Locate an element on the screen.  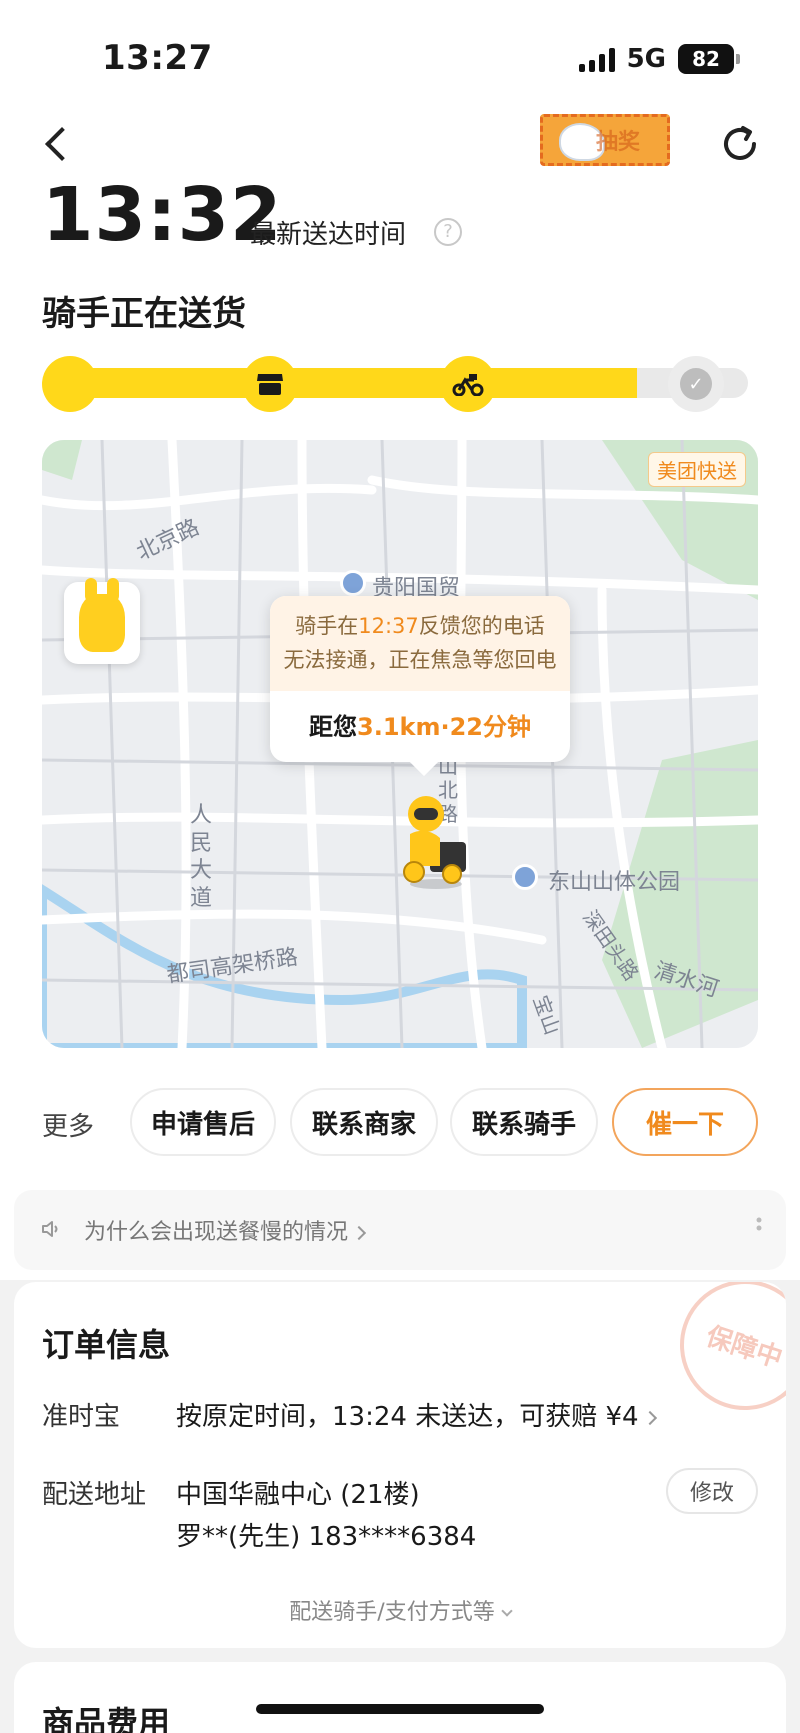
delay-tip-text: 为什么会出现送餐慢的情况 is located at coordinates (225, 1230).